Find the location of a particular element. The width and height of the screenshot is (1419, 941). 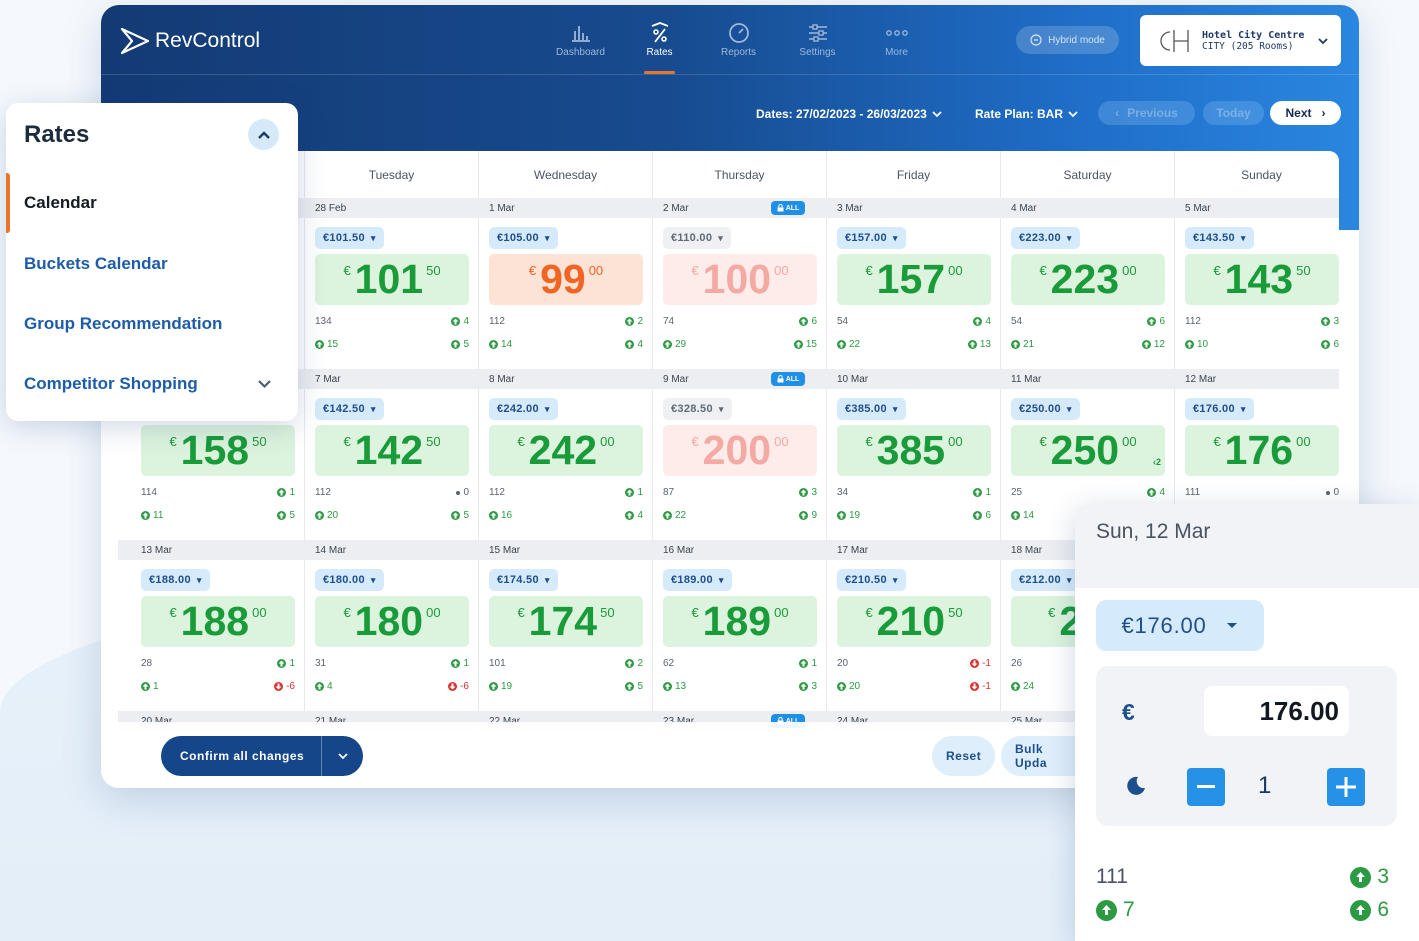

cell-stat: 5 is located at coordinates (286, 515).